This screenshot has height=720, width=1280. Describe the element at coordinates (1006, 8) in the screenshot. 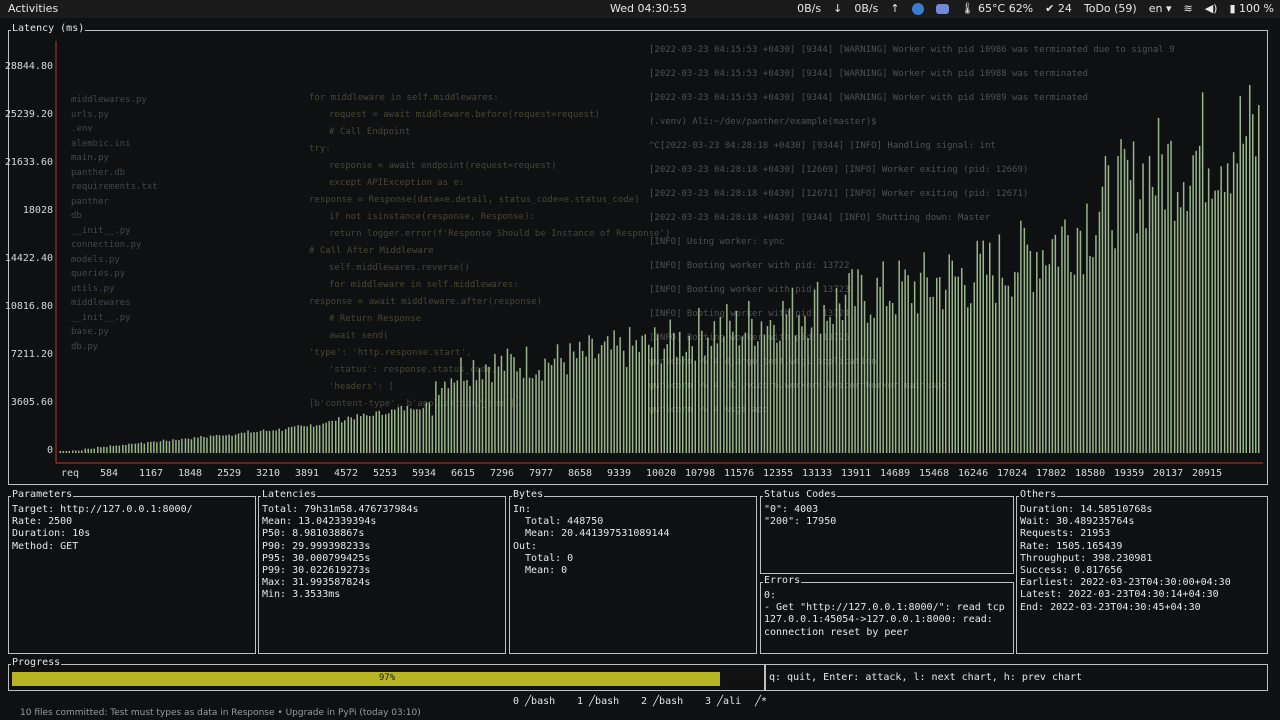

I see `temperature-value: 65°C 62%` at that location.